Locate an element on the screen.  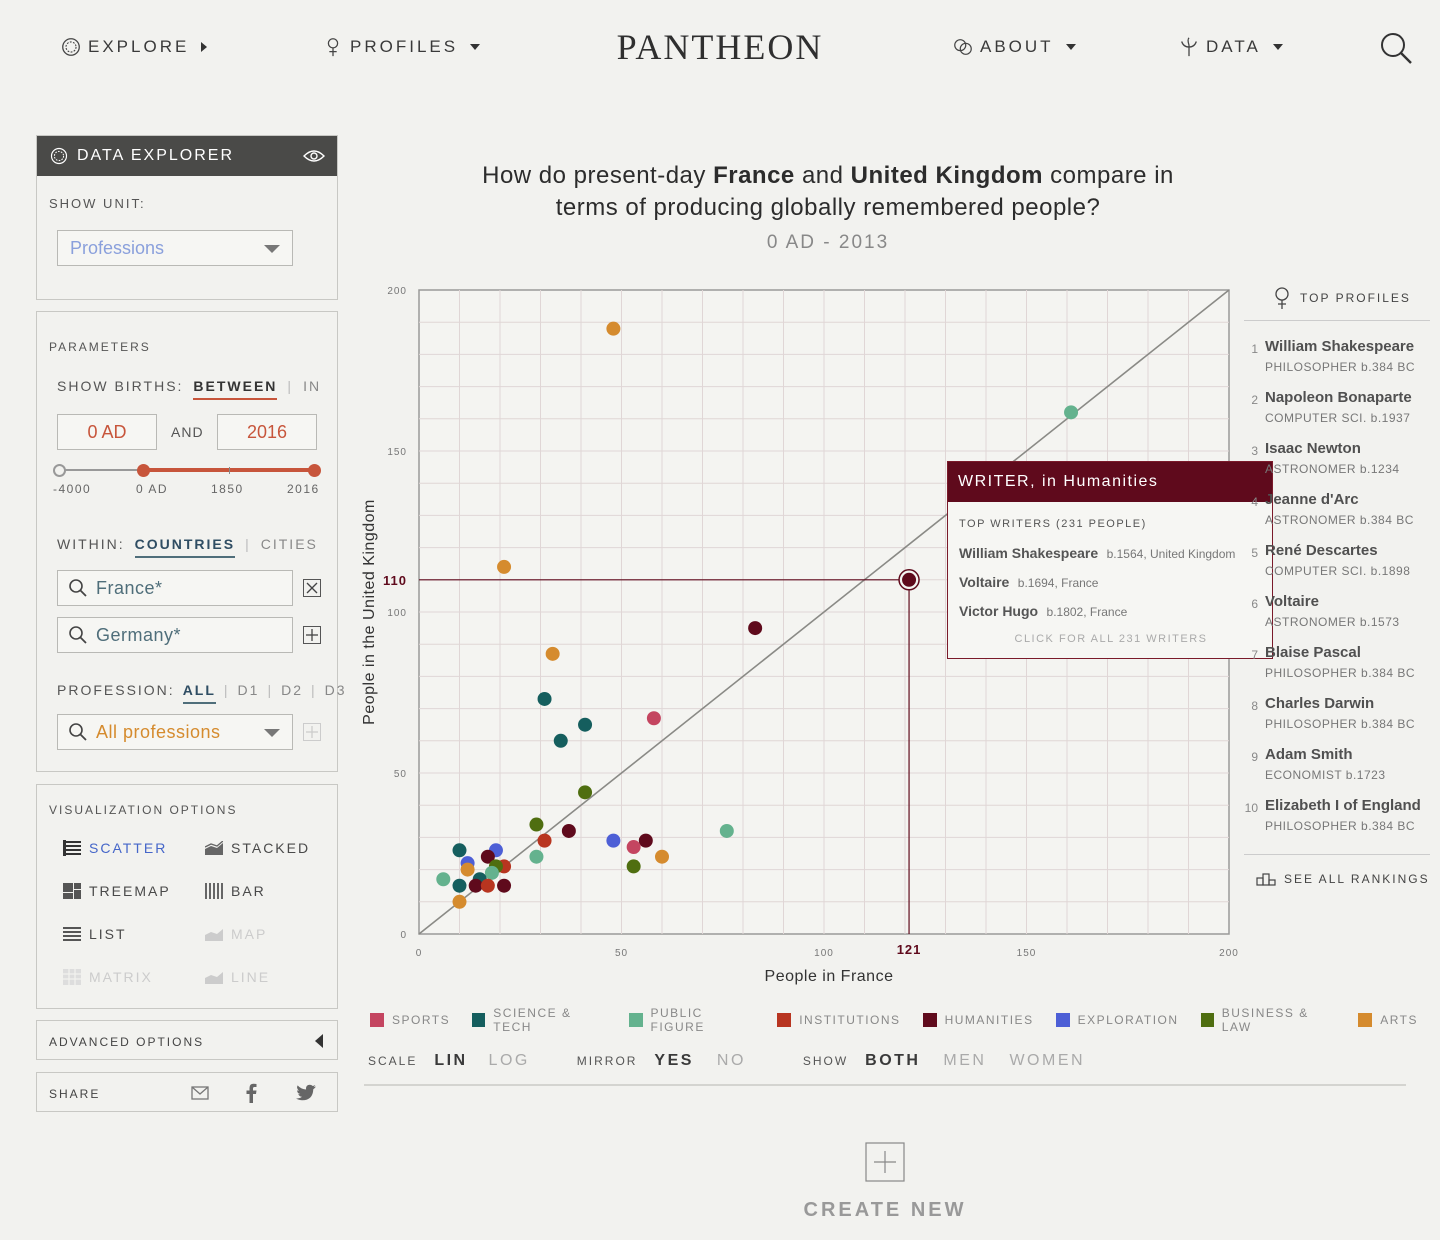
profile-name: Napoleon Bonaparte is located at coordinates (1338, 397).